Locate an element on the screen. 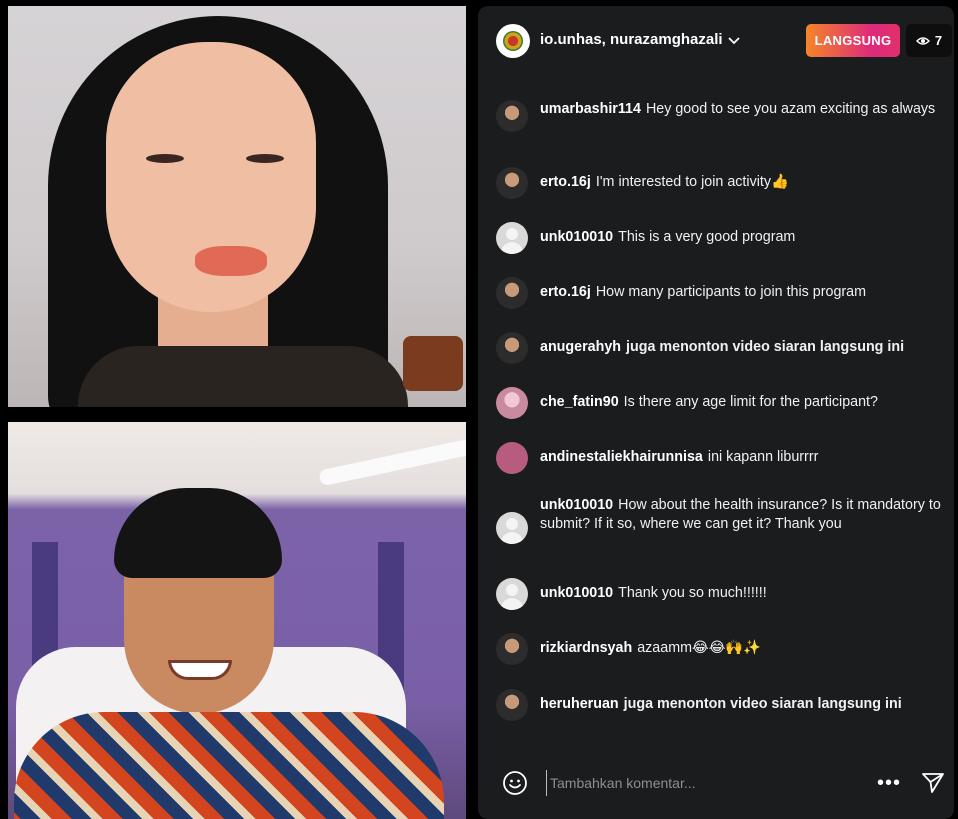 This screenshot has height=819, width=958. host-names-dropdown: io.unhas, nurazamghazali is located at coordinates (640, 39).